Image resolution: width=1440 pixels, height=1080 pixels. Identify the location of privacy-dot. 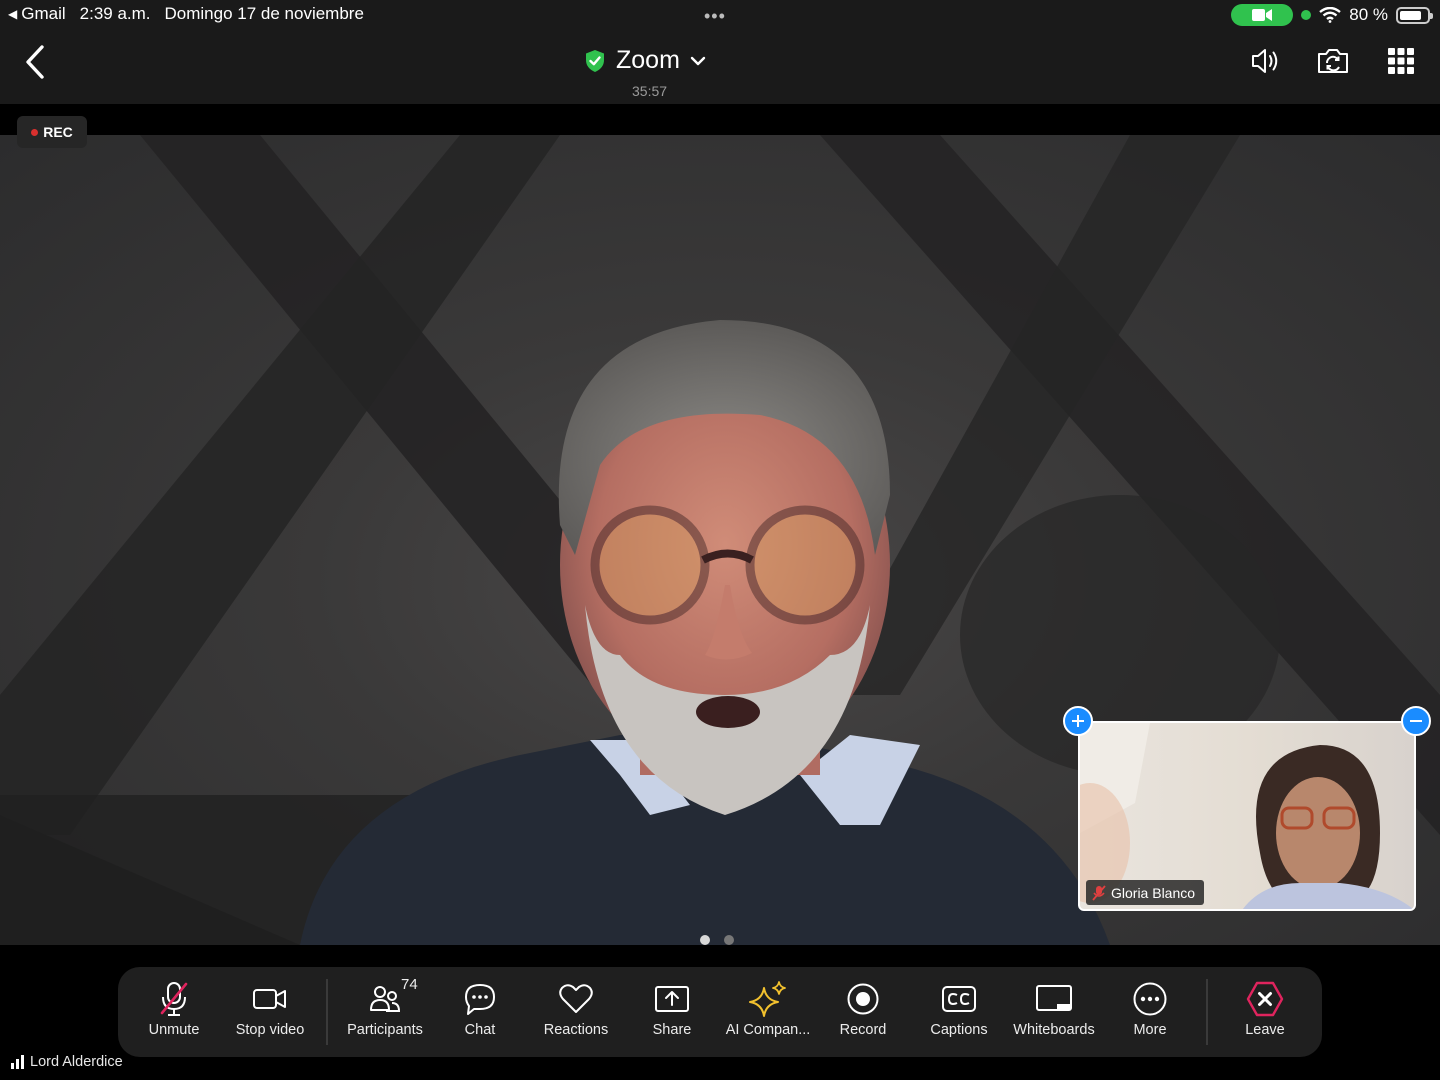
(1306, 15).